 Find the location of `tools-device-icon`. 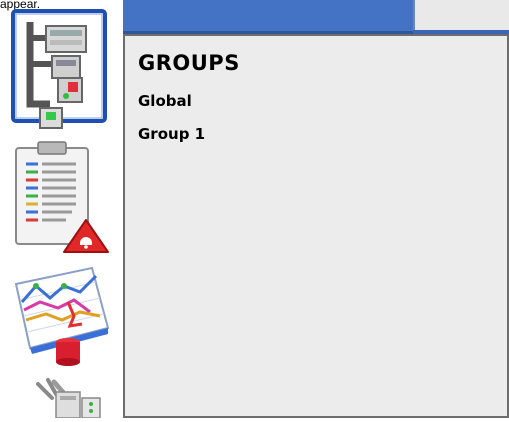

tools-device-icon is located at coordinates (69, 397).